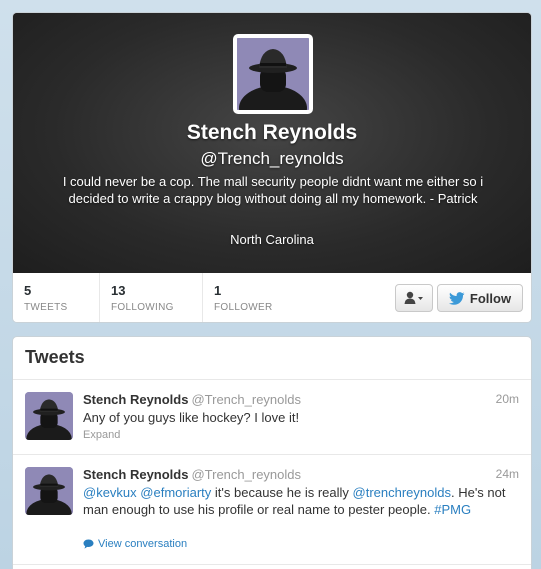  What do you see at coordinates (490, 298) in the screenshot?
I see `follow-label: Follow` at bounding box center [490, 298].